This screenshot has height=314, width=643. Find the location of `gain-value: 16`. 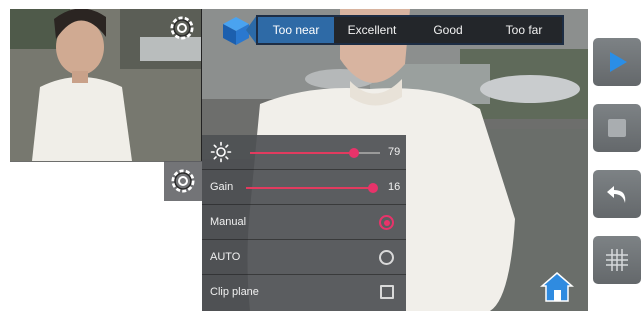

gain-value: 16 is located at coordinates (394, 187).